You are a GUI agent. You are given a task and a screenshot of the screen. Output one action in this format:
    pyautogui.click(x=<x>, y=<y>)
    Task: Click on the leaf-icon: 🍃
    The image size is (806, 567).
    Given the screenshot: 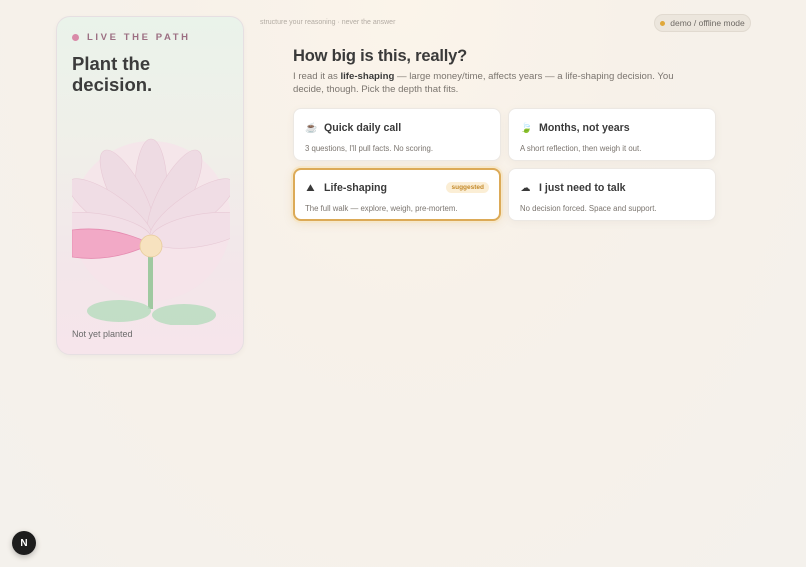 What is the action you would take?
    pyautogui.click(x=526, y=128)
    